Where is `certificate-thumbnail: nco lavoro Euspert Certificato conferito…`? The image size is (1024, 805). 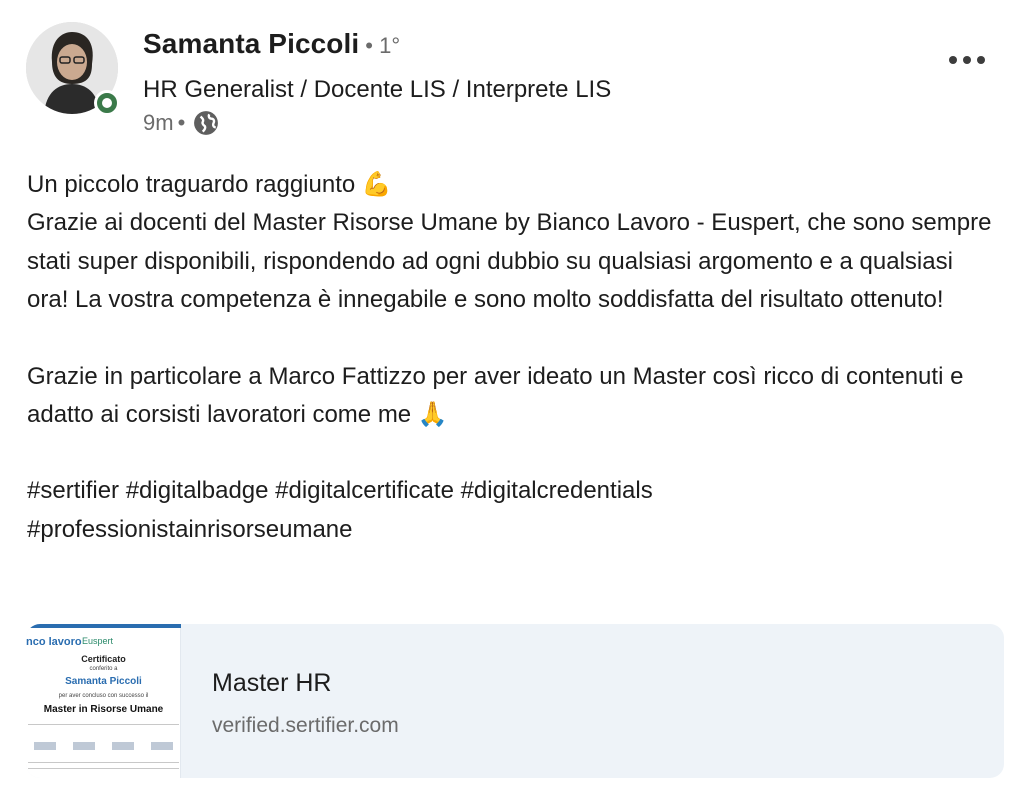 certificate-thumbnail: nco lavoro Euspert Certificato conferito… is located at coordinates (103, 701).